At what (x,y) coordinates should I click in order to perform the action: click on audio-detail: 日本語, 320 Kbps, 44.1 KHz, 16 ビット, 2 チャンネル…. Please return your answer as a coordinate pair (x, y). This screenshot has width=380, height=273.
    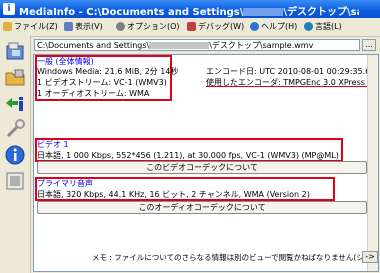
    Looking at the image, I should click on (173, 194).